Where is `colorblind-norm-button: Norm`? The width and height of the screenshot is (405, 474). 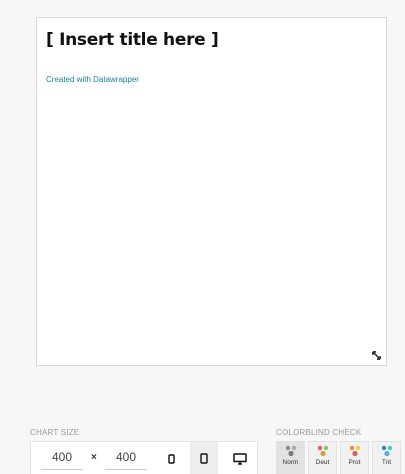
colorblind-norm-button: Norm is located at coordinates (290, 457).